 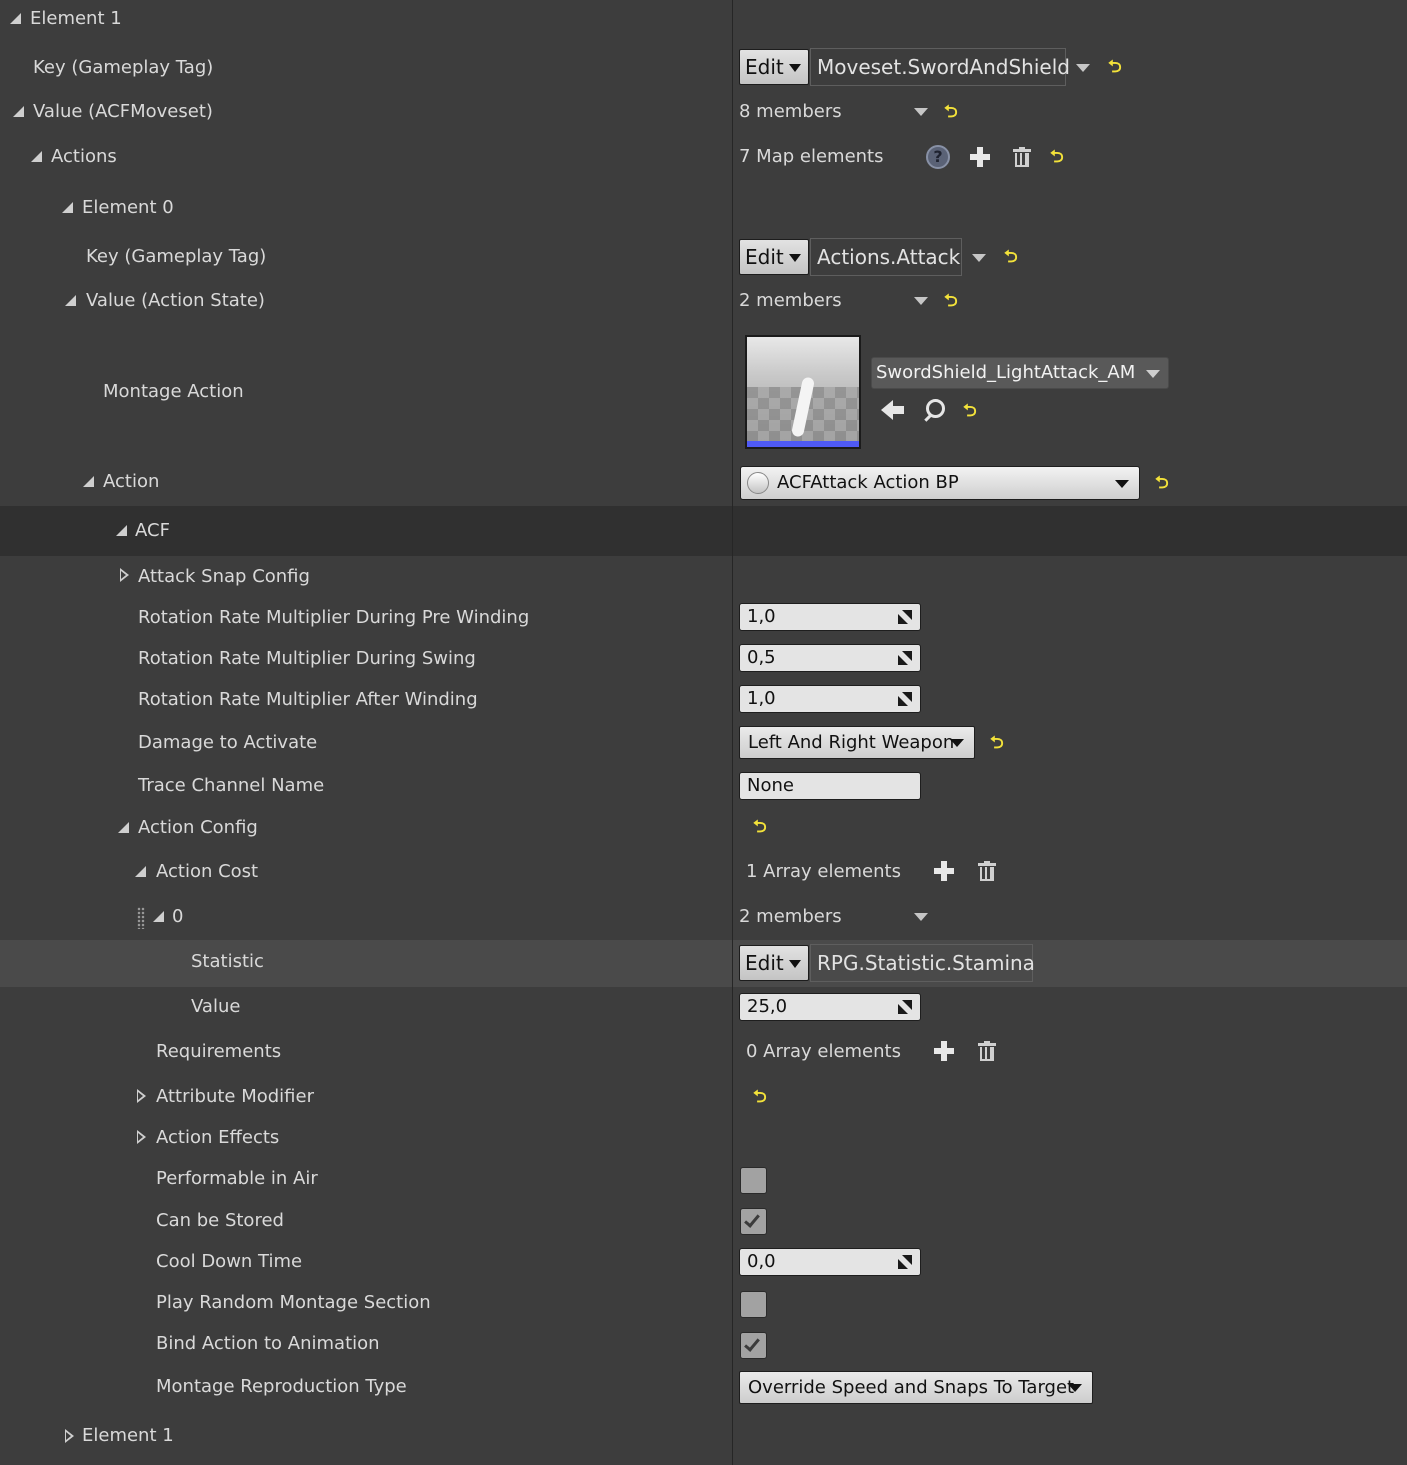 I want to click on text-field-trace-channel-name: None, so click(x=830, y=786).